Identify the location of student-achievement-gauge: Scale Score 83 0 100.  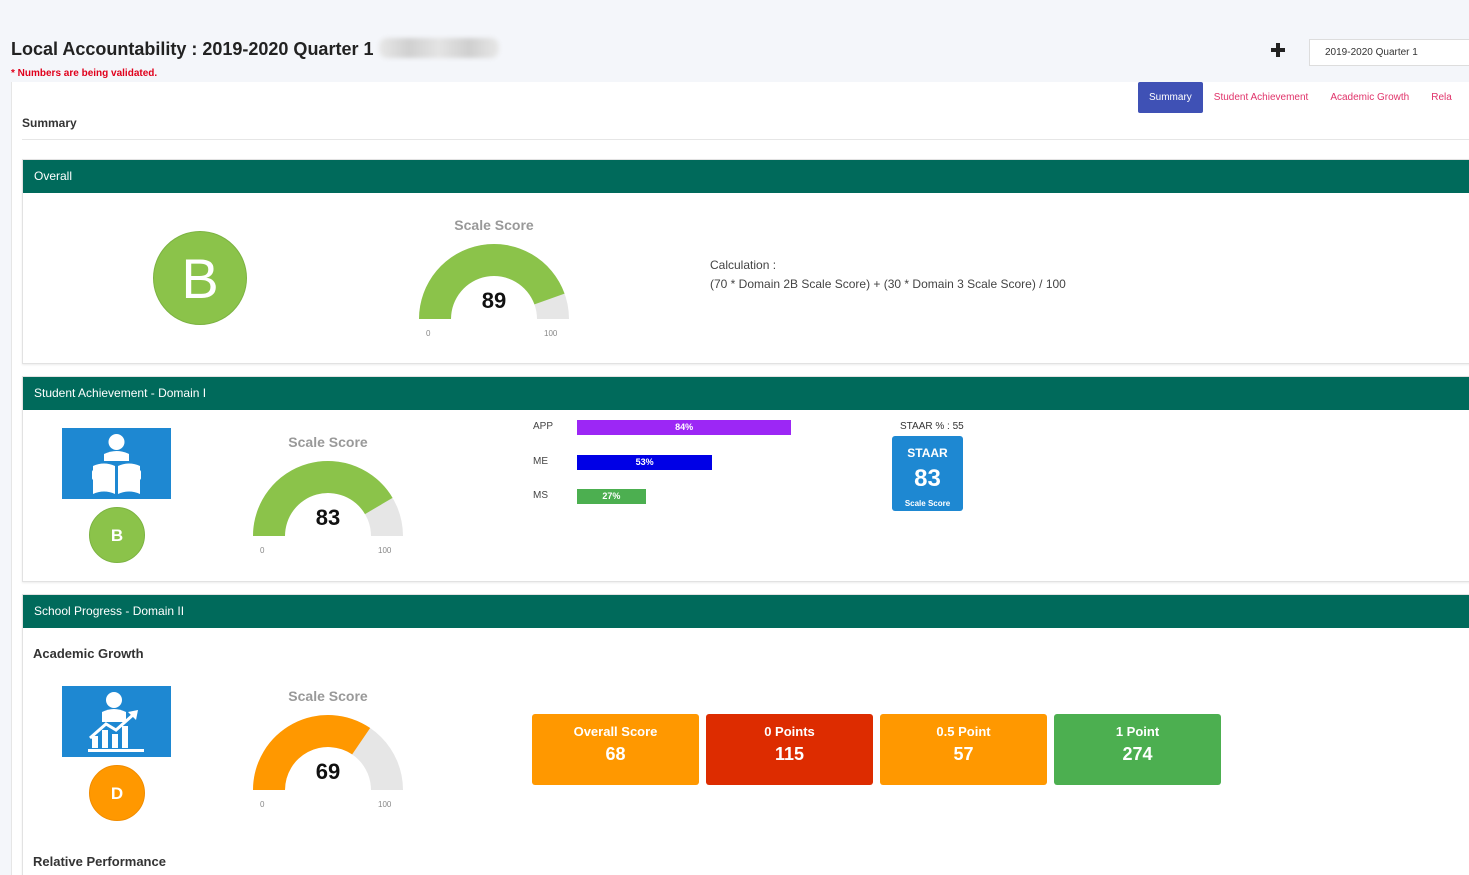
(328, 499).